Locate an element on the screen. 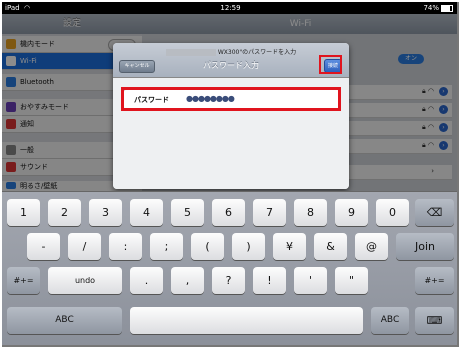 This screenshot has height=352, width=464. key-slash: / is located at coordinates (84, 246).